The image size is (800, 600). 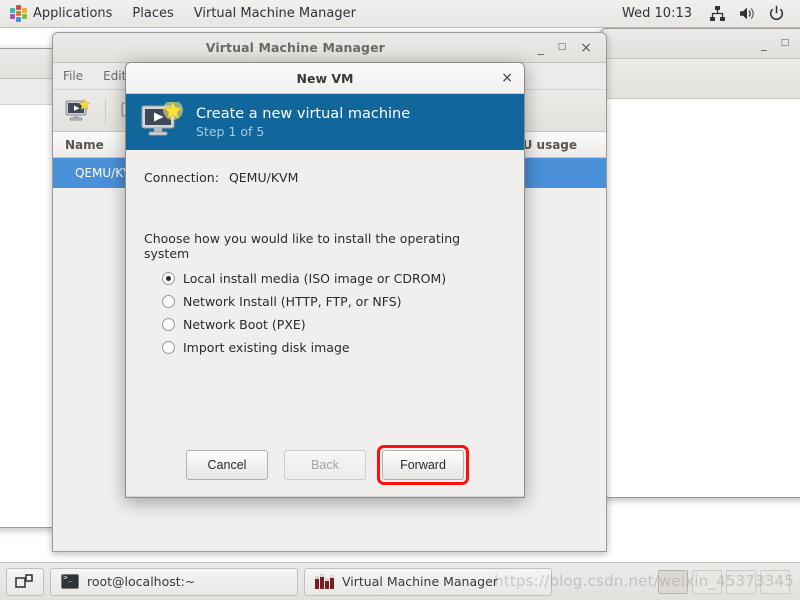 I want to click on cancel-button: Cancel, so click(x=227, y=465).